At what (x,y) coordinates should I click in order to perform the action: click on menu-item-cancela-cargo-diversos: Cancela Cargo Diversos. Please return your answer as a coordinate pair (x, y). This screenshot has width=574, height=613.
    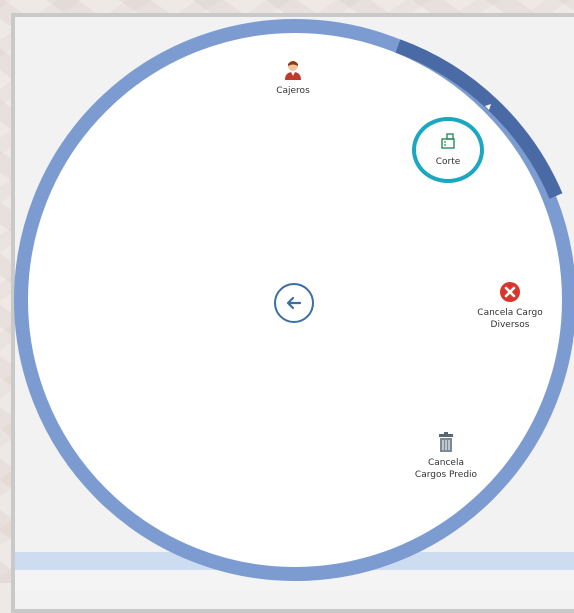
    Looking at the image, I should click on (510, 305).